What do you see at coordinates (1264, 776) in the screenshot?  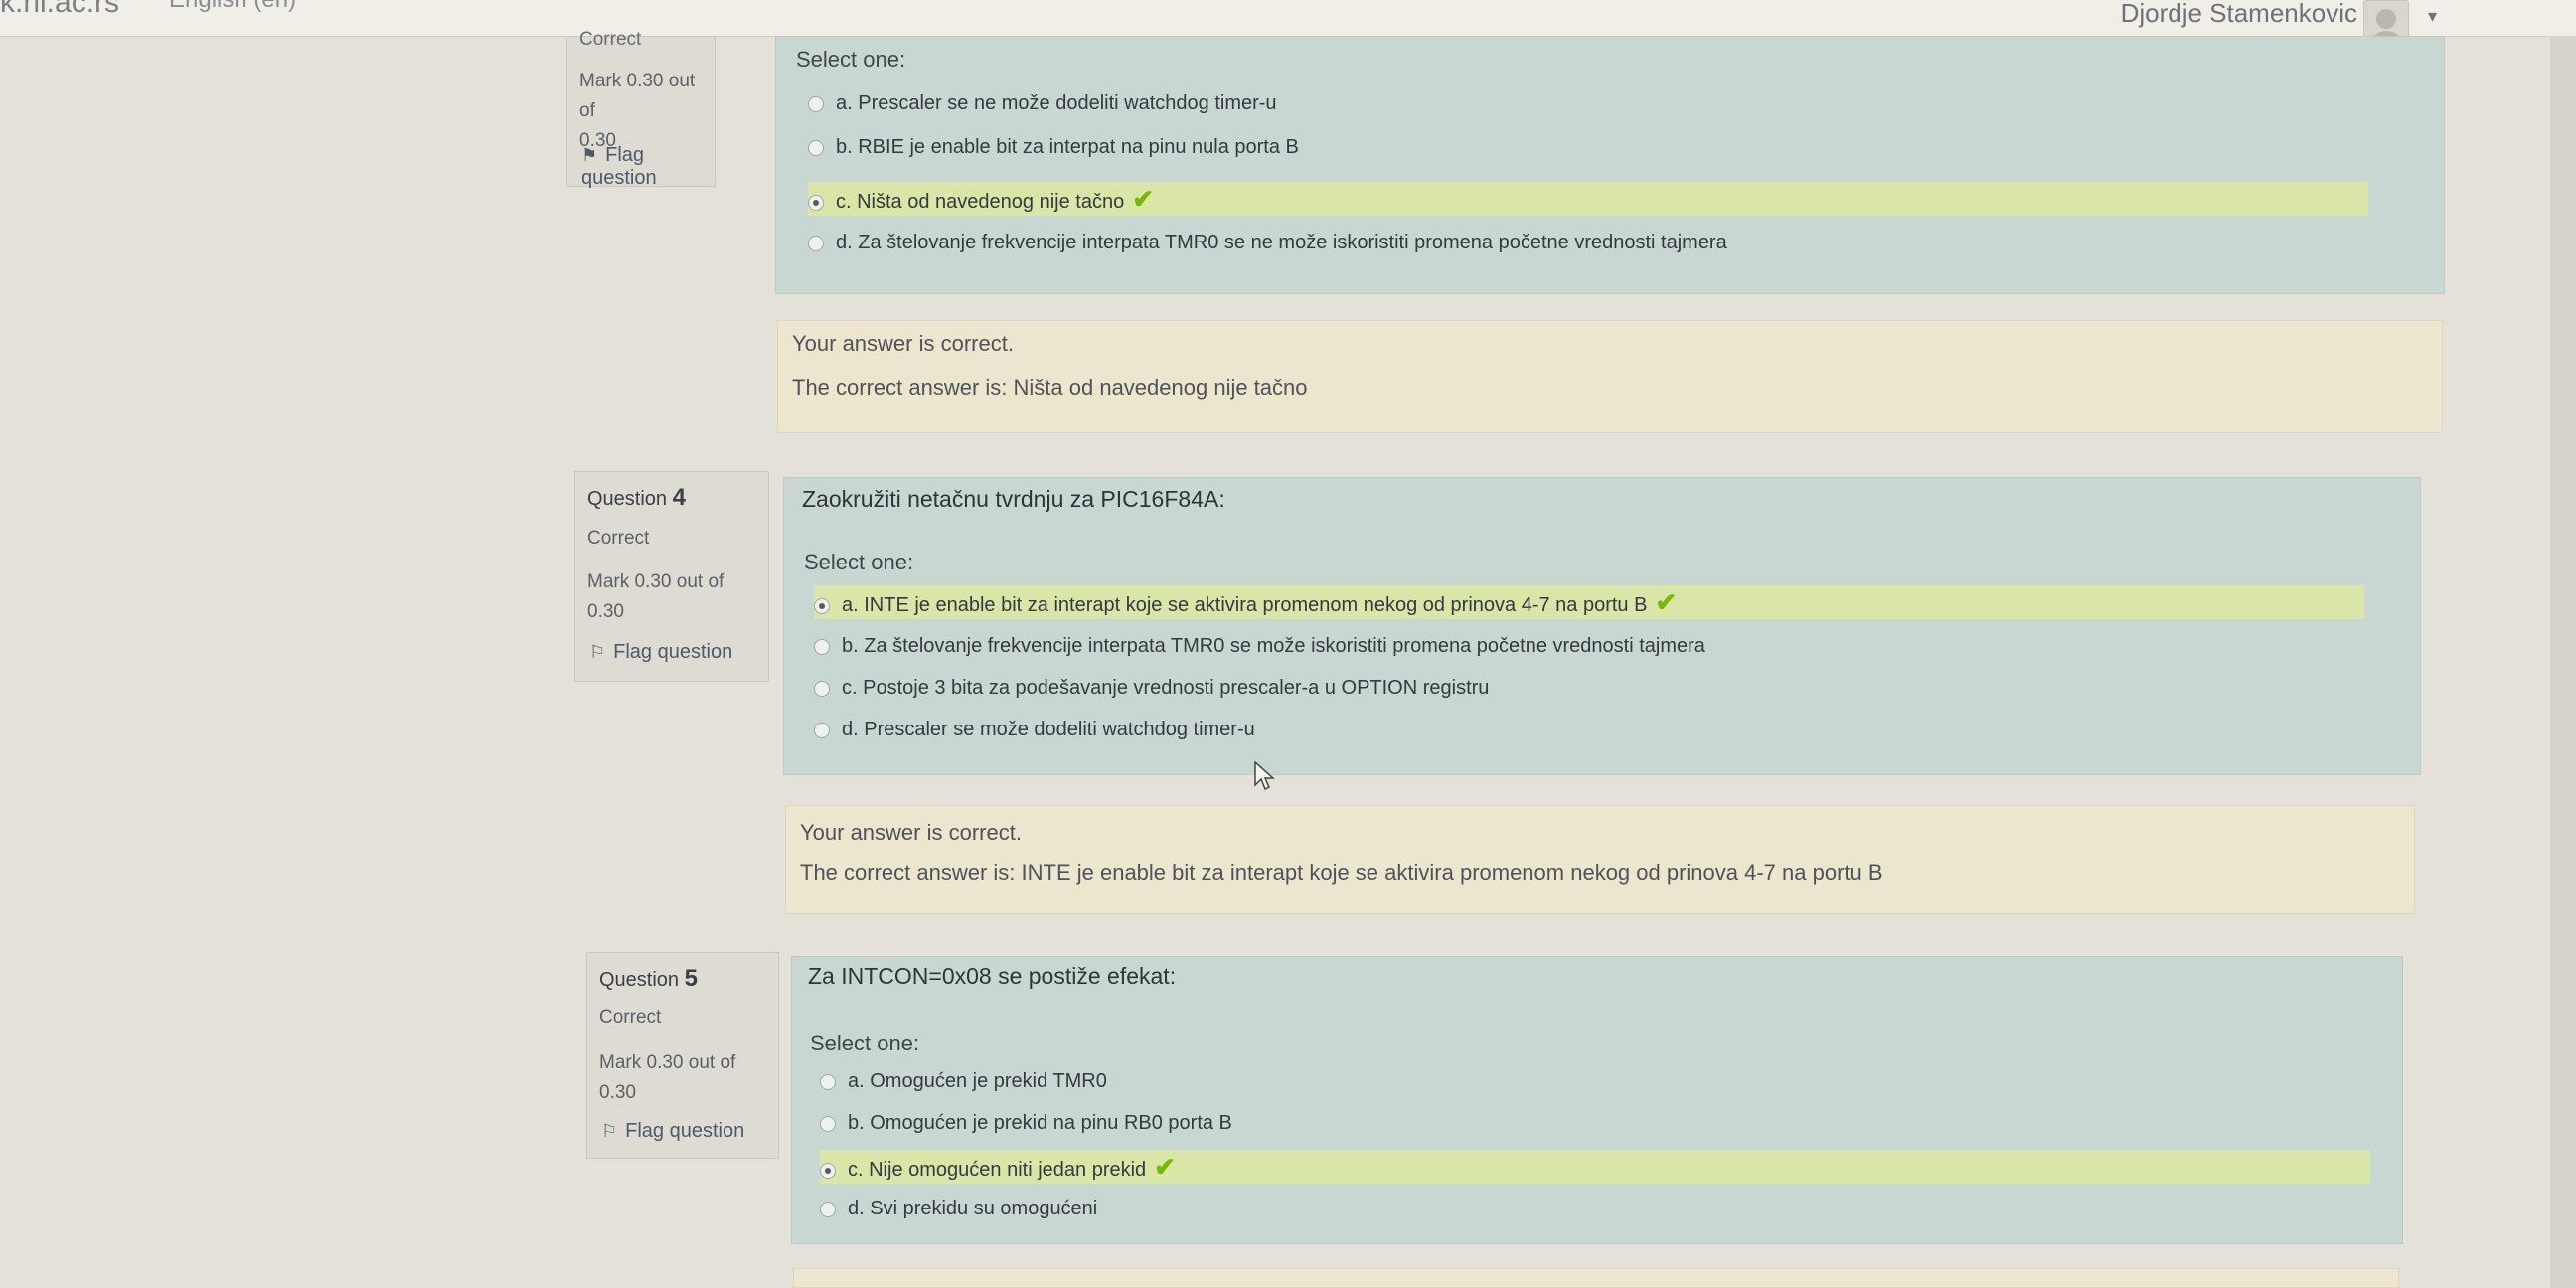 I see `cursor-arrow-icon` at bounding box center [1264, 776].